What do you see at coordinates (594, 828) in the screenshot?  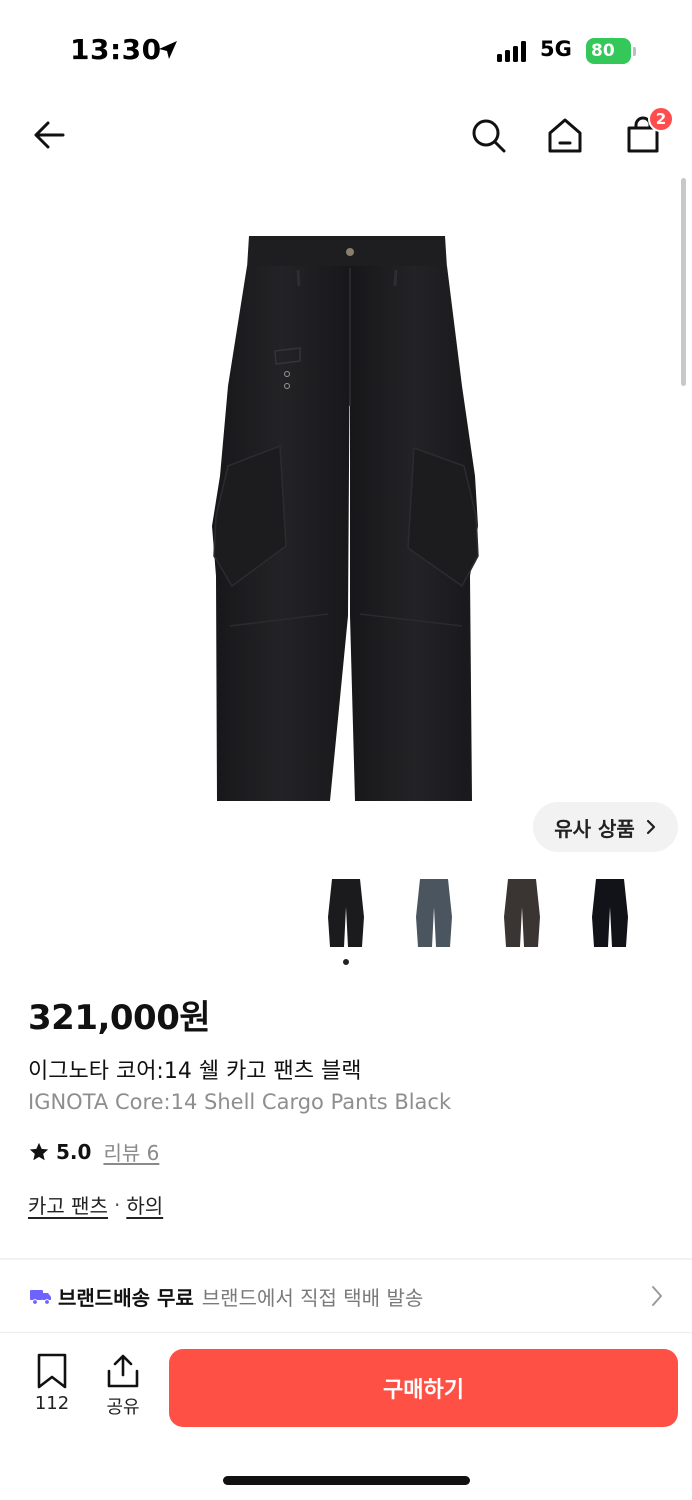 I see `similar-products-label: 유사 상품` at bounding box center [594, 828].